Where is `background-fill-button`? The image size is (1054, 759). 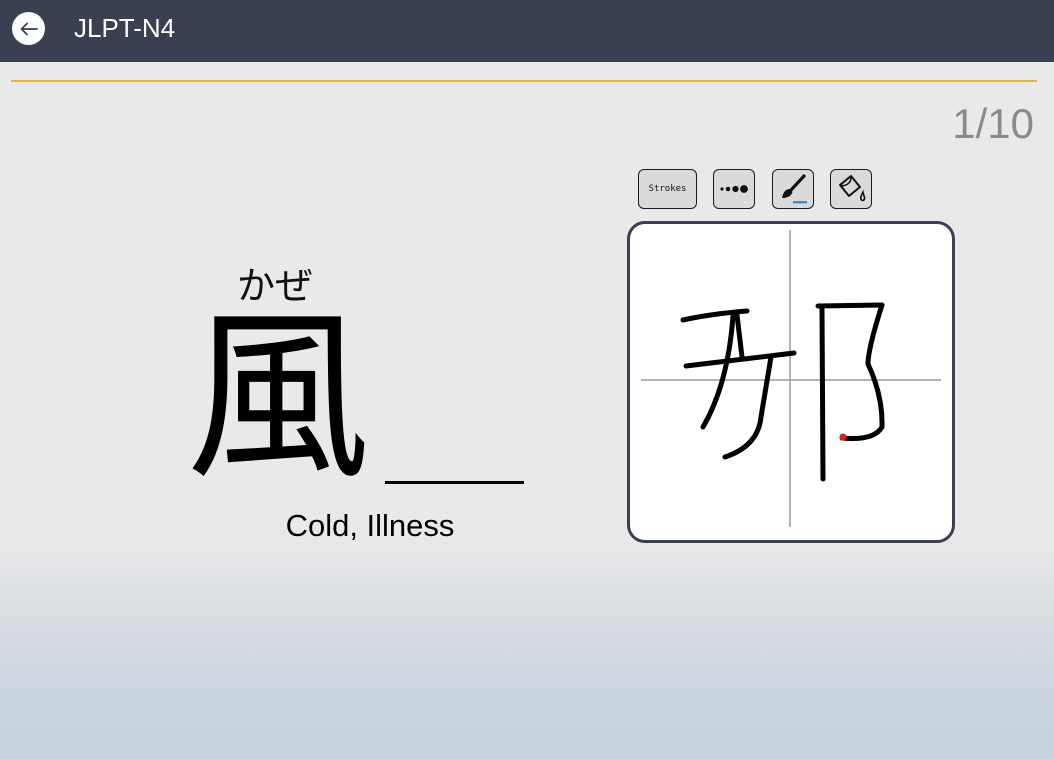
background-fill-button is located at coordinates (851, 189).